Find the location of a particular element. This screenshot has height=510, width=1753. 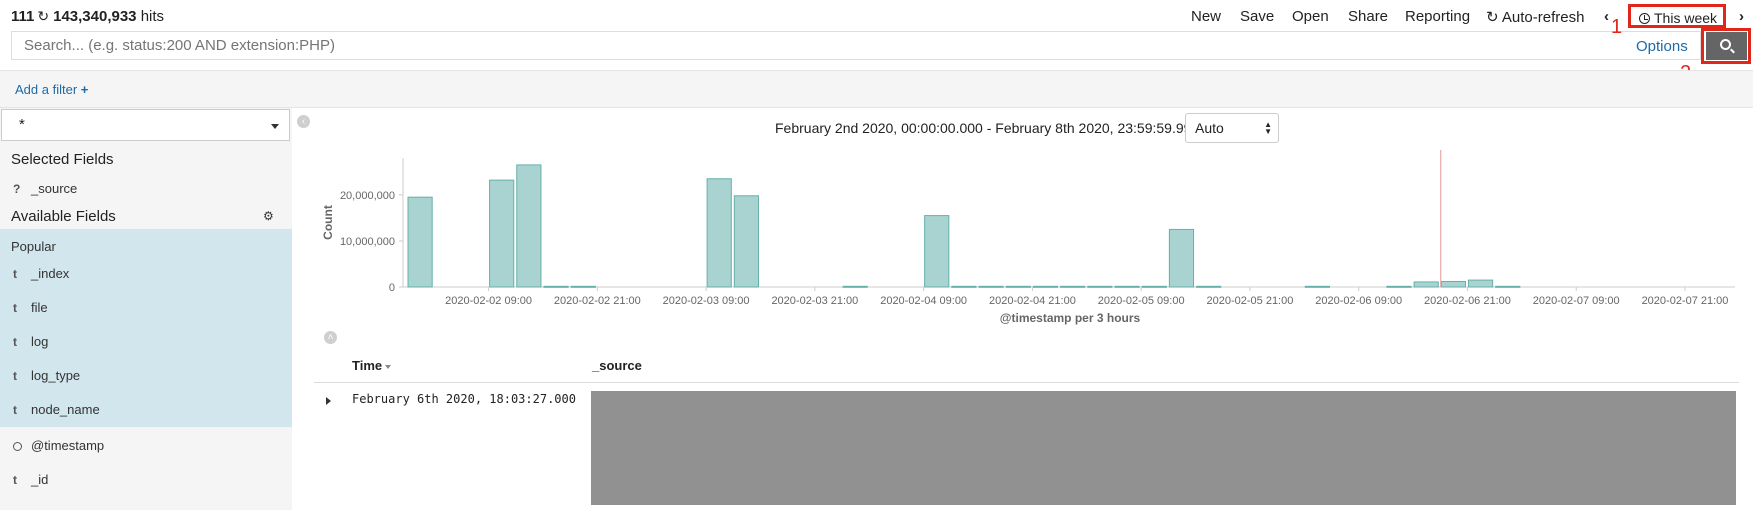

add-filter-label: Add a filter is located at coordinates (46, 89).